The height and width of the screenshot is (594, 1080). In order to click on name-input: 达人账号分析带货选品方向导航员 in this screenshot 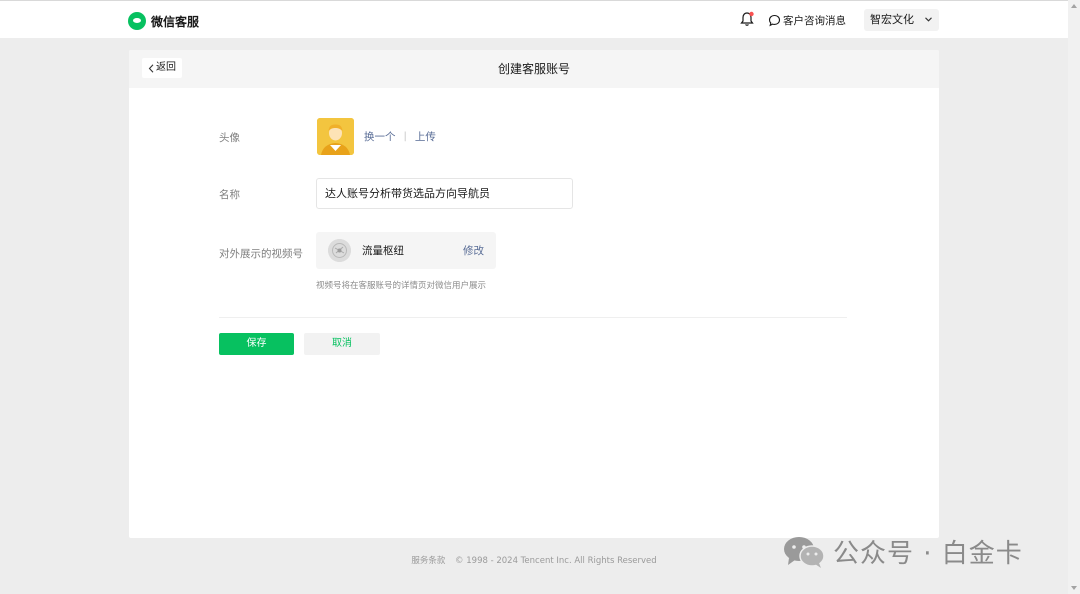, I will do `click(444, 193)`.